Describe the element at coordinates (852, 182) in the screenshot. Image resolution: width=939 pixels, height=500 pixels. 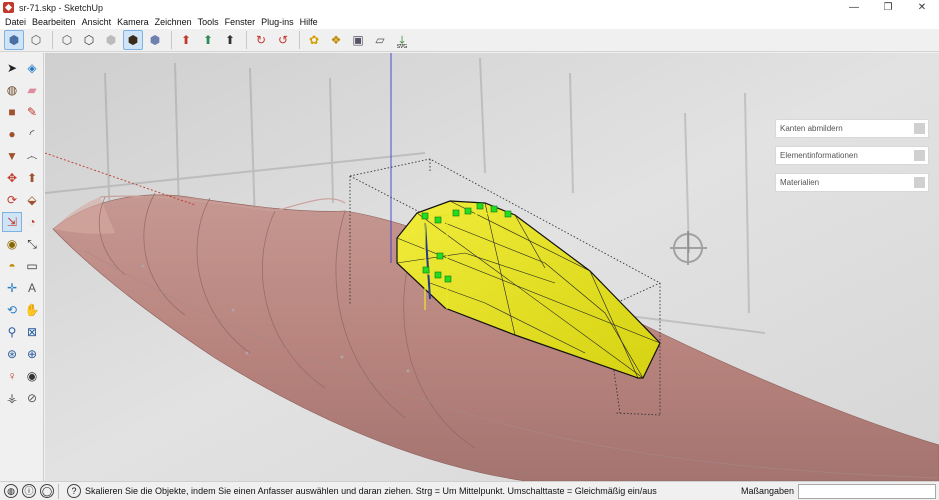
I see `tray-materialien: Materialien` at that location.